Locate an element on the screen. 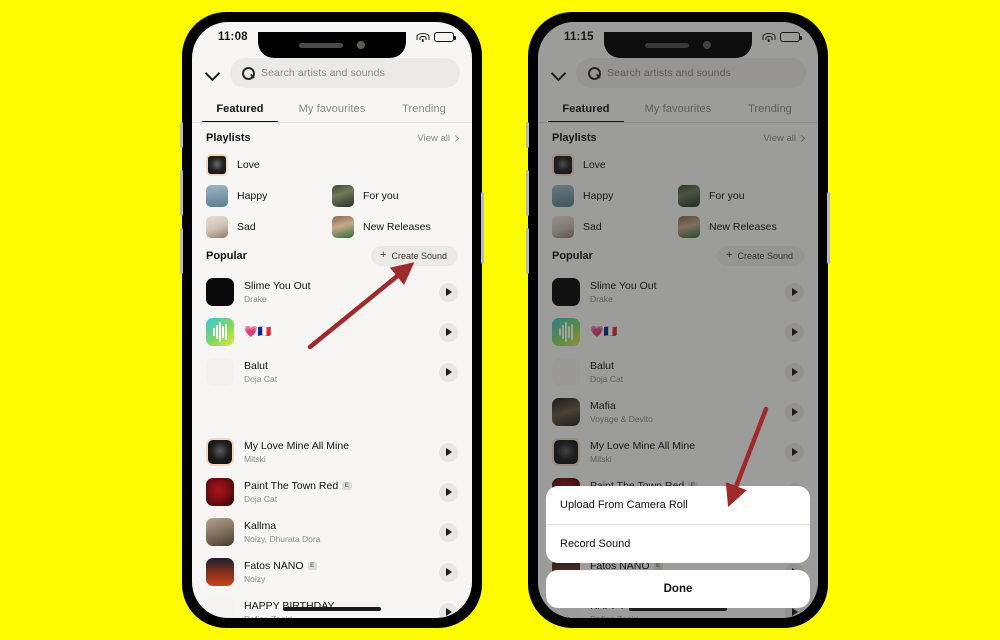 The height and width of the screenshot is (640, 1000). playlists-title: Playlists is located at coordinates (228, 138).